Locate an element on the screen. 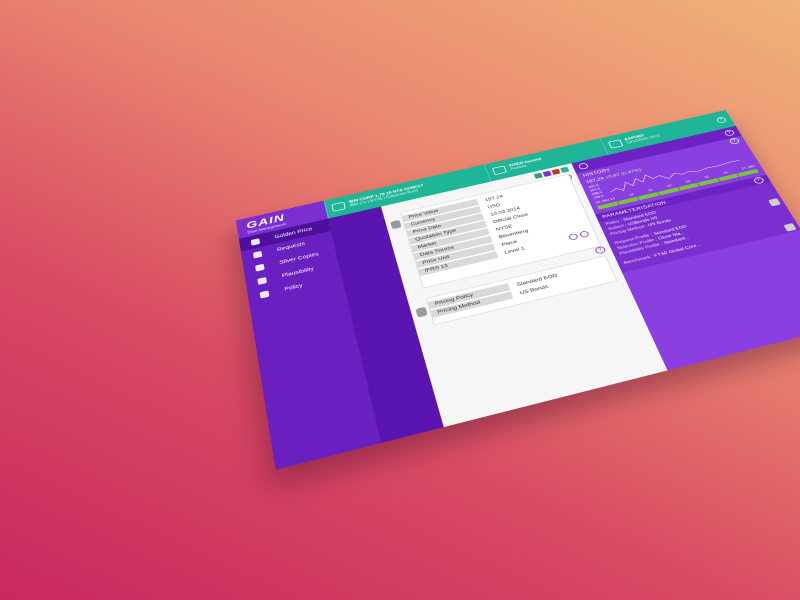 Image resolution: width=800 pixels, height=600 pixels. search-icon is located at coordinates (573, 237).